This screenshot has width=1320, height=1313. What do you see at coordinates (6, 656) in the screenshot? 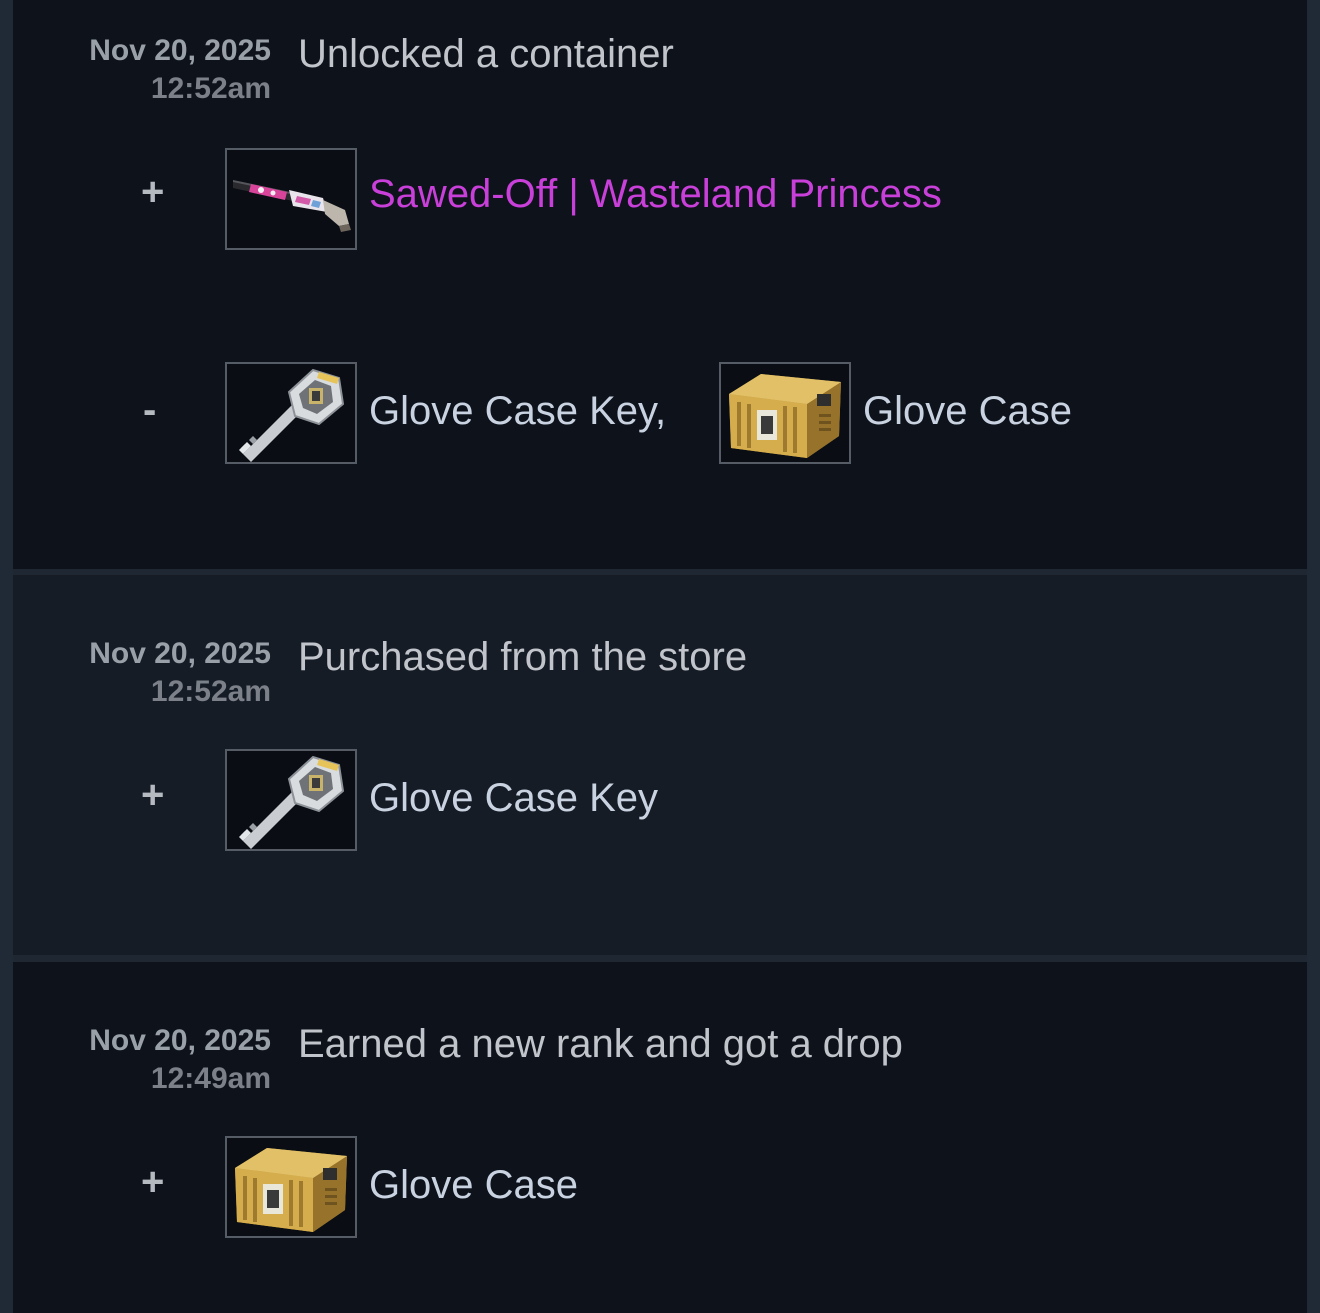
I see `frame-left-border` at bounding box center [6, 656].